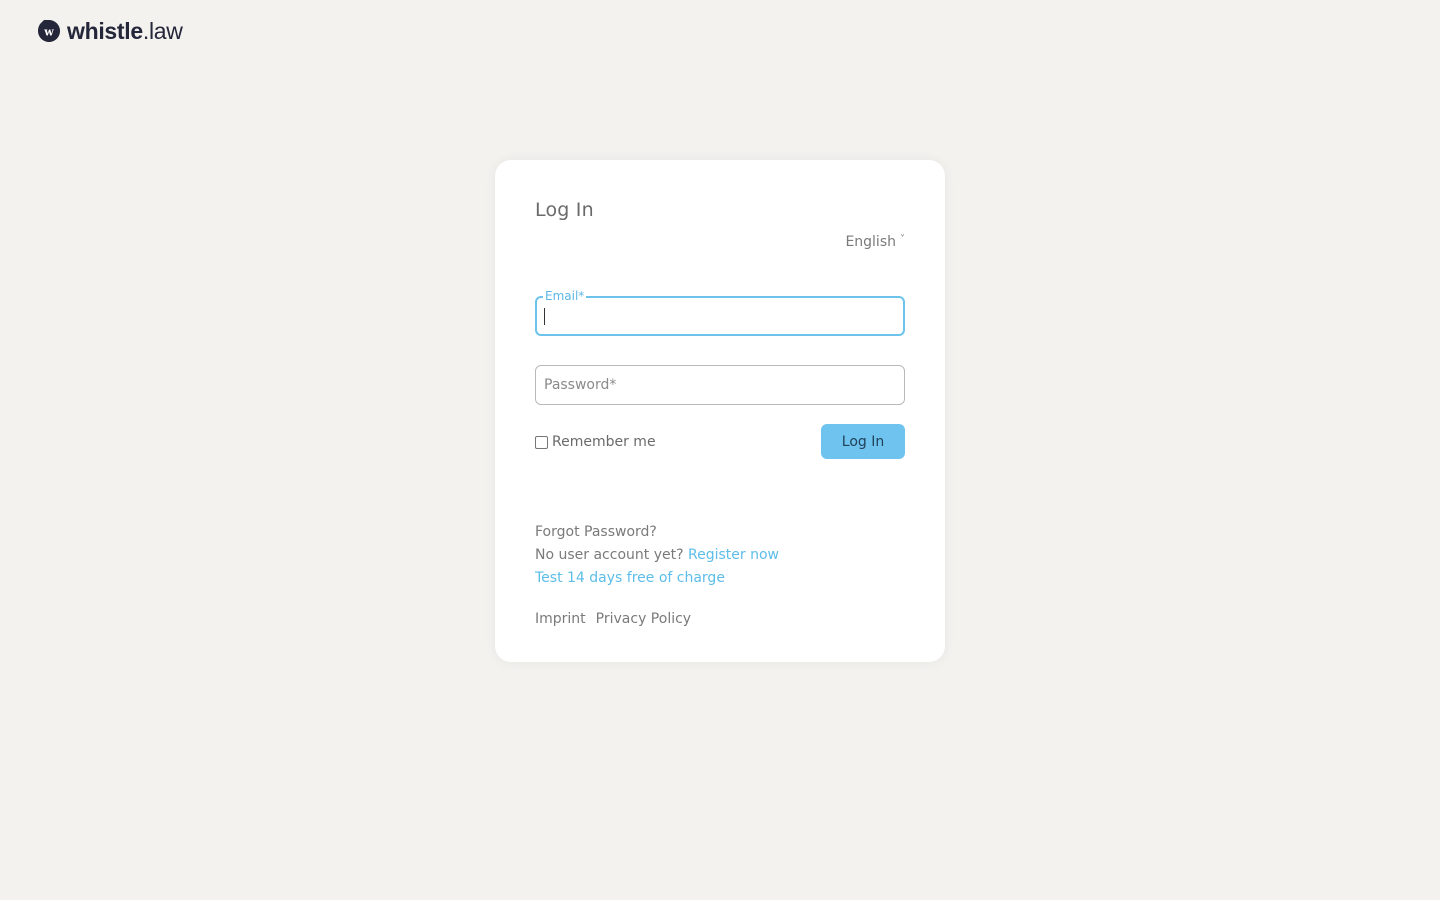 The width and height of the screenshot is (1440, 900). Describe the element at coordinates (544, 316) in the screenshot. I see `text-caret` at that location.